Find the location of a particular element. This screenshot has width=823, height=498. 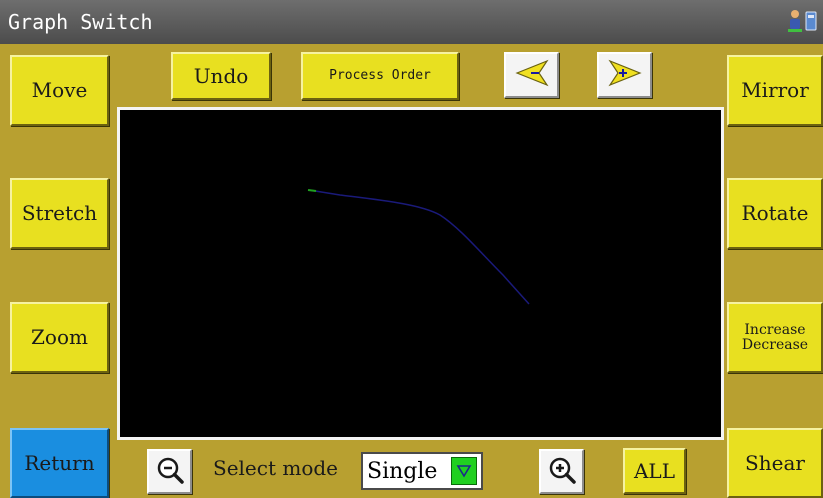

mirror-label: Mirror is located at coordinates (775, 90).